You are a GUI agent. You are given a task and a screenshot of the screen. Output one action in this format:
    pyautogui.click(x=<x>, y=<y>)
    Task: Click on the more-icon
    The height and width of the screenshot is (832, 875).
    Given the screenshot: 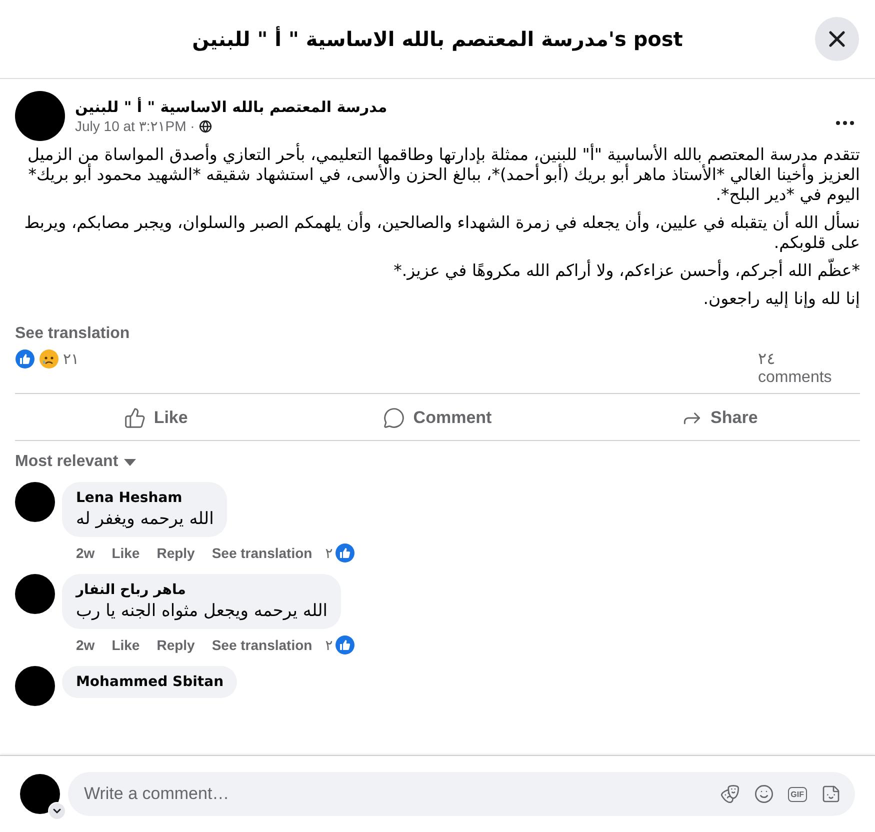 What is the action you would take?
    pyautogui.click(x=845, y=123)
    